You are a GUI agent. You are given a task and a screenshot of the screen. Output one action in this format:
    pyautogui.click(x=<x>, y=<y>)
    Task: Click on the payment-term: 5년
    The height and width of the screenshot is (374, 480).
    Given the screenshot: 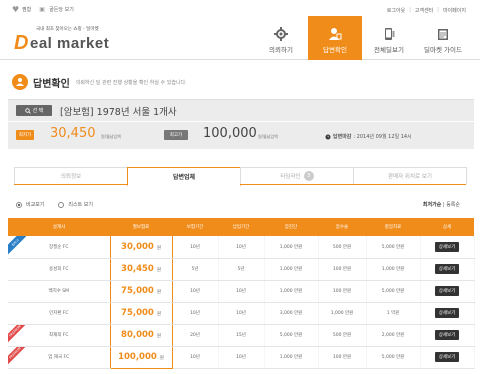 What is the action you would take?
    pyautogui.click(x=241, y=269)
    